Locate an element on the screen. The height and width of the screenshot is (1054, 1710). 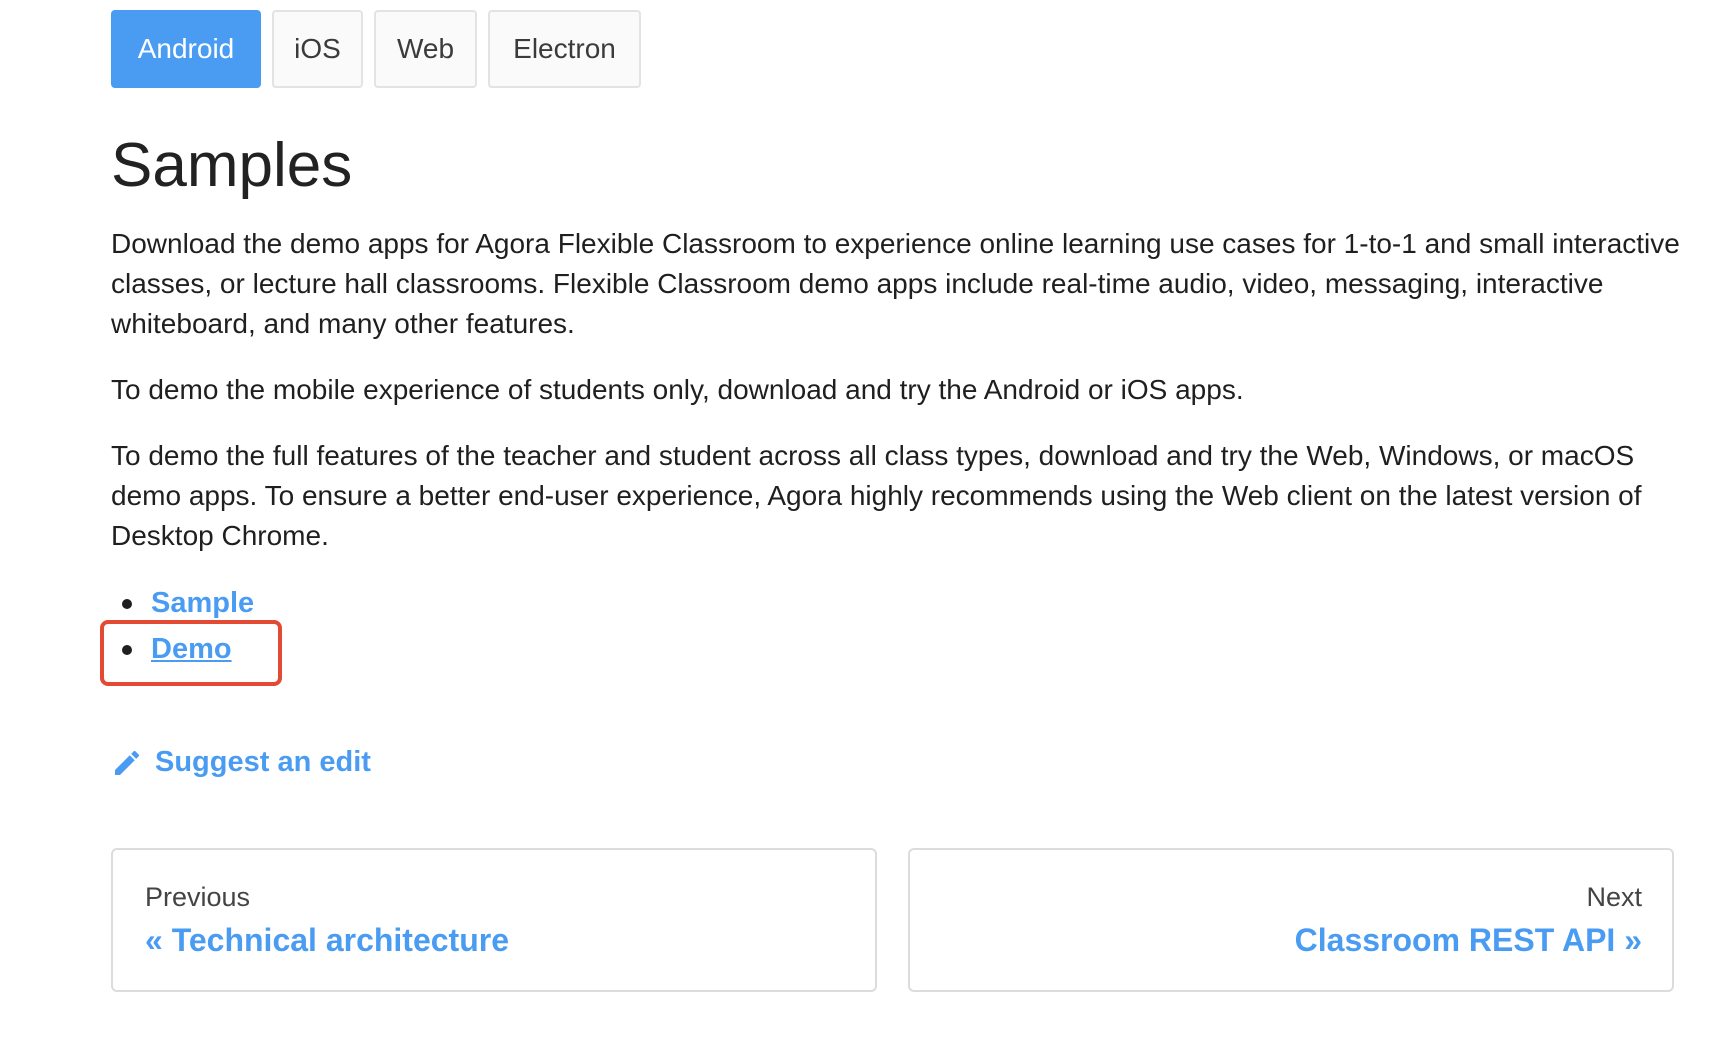
suggest-edit-link: Suggest an edit is located at coordinates (241, 762).